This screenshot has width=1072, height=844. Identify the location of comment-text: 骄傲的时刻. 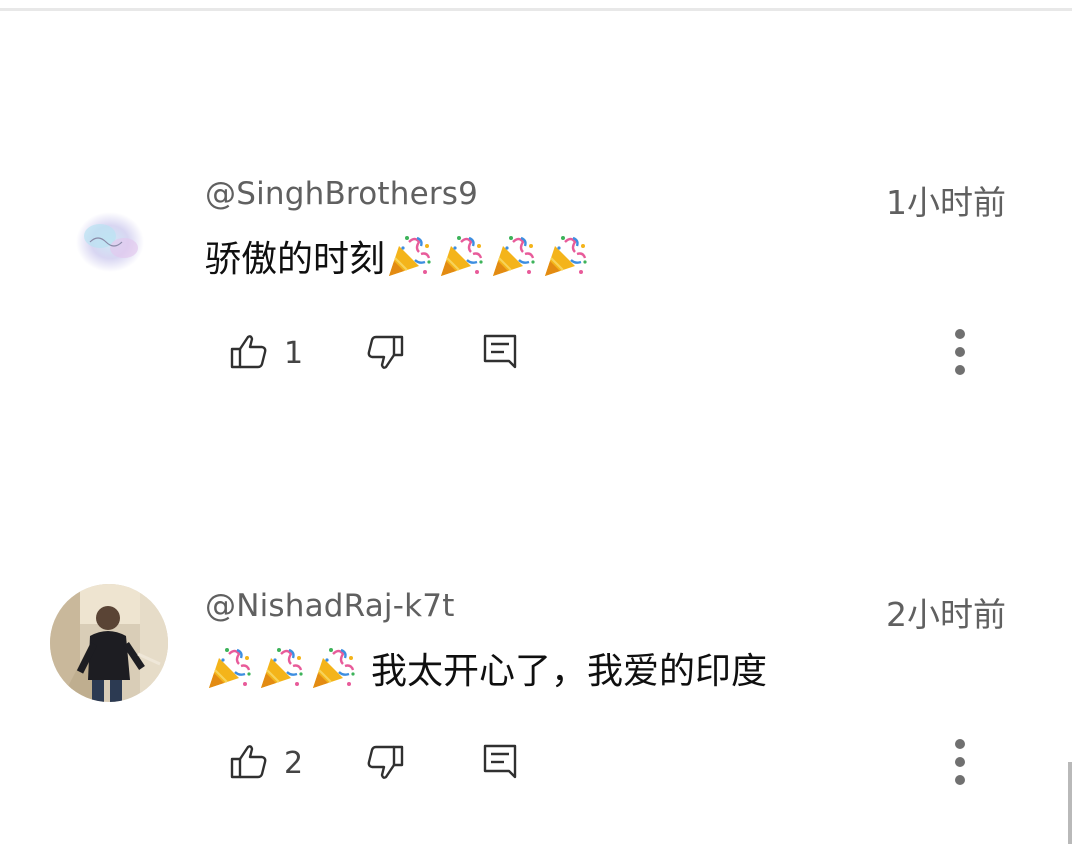
(397, 256).